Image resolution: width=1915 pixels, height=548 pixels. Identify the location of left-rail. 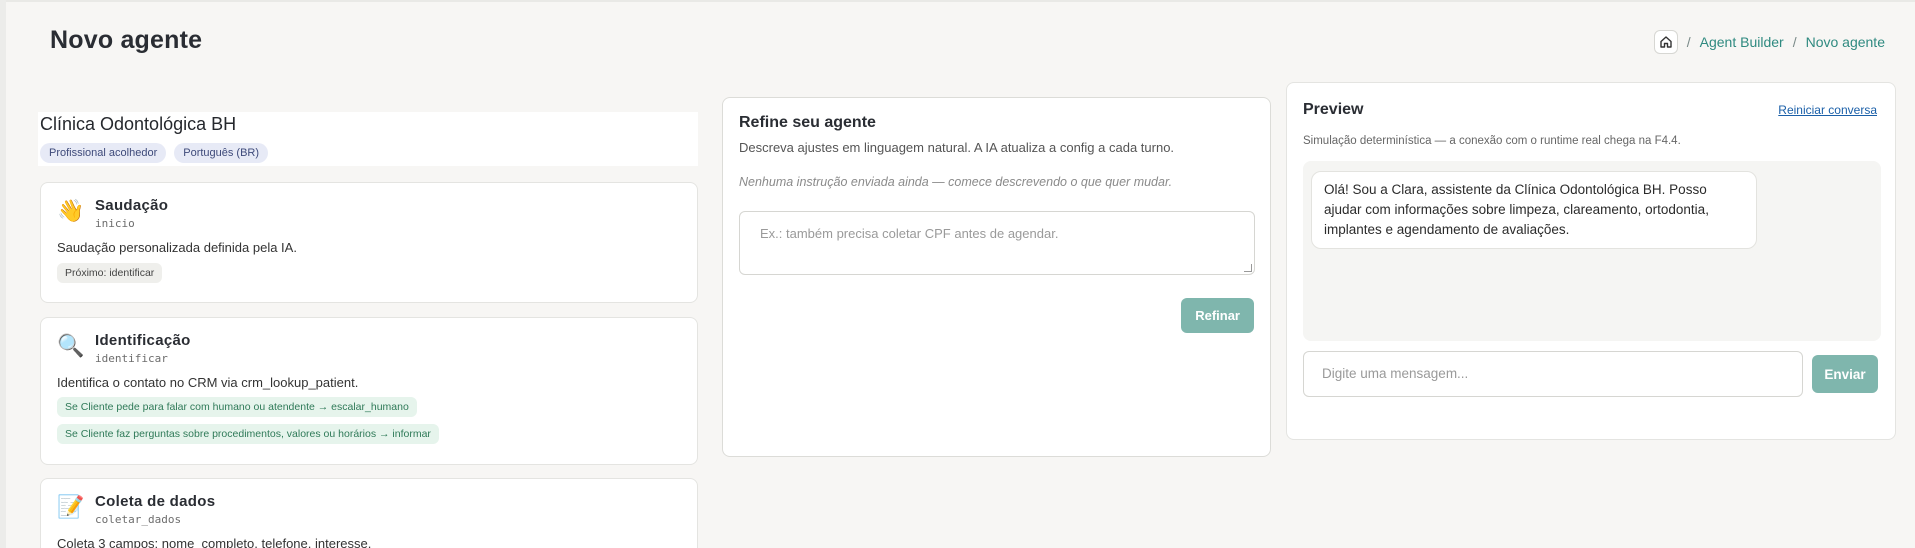
(3, 274).